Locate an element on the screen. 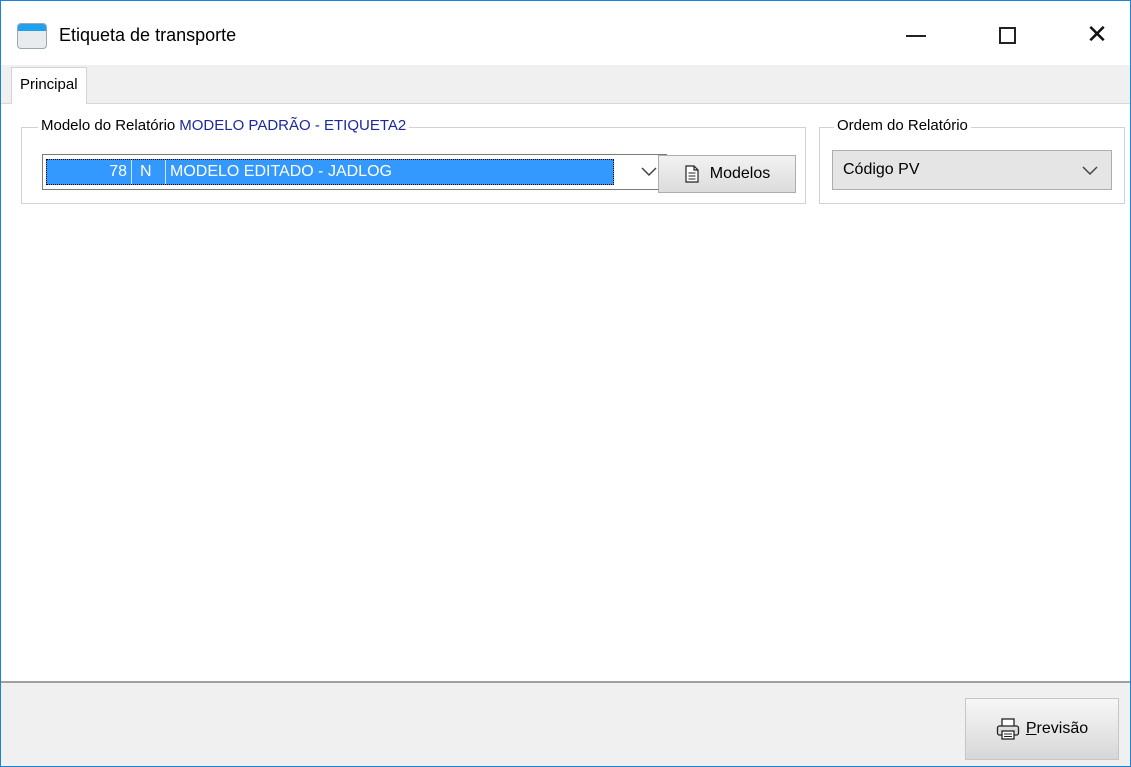  chevron-down-icon is located at coordinates (1090, 171).